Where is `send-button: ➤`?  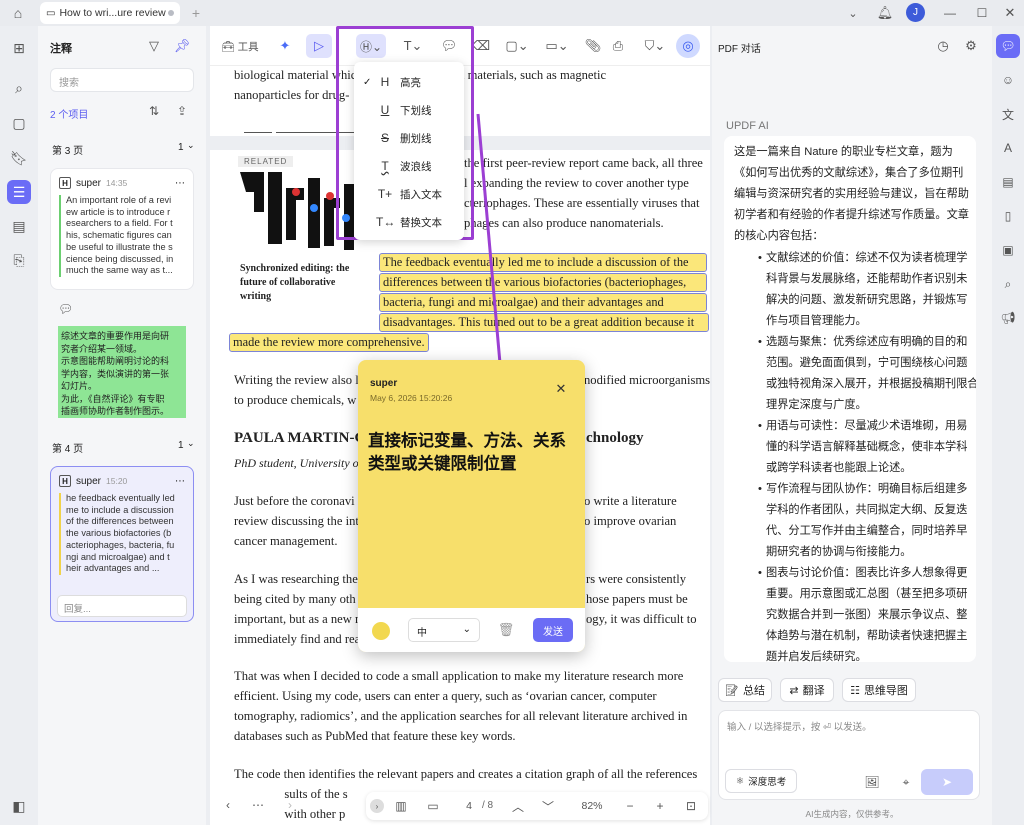
send-button: ➤ is located at coordinates (947, 782).